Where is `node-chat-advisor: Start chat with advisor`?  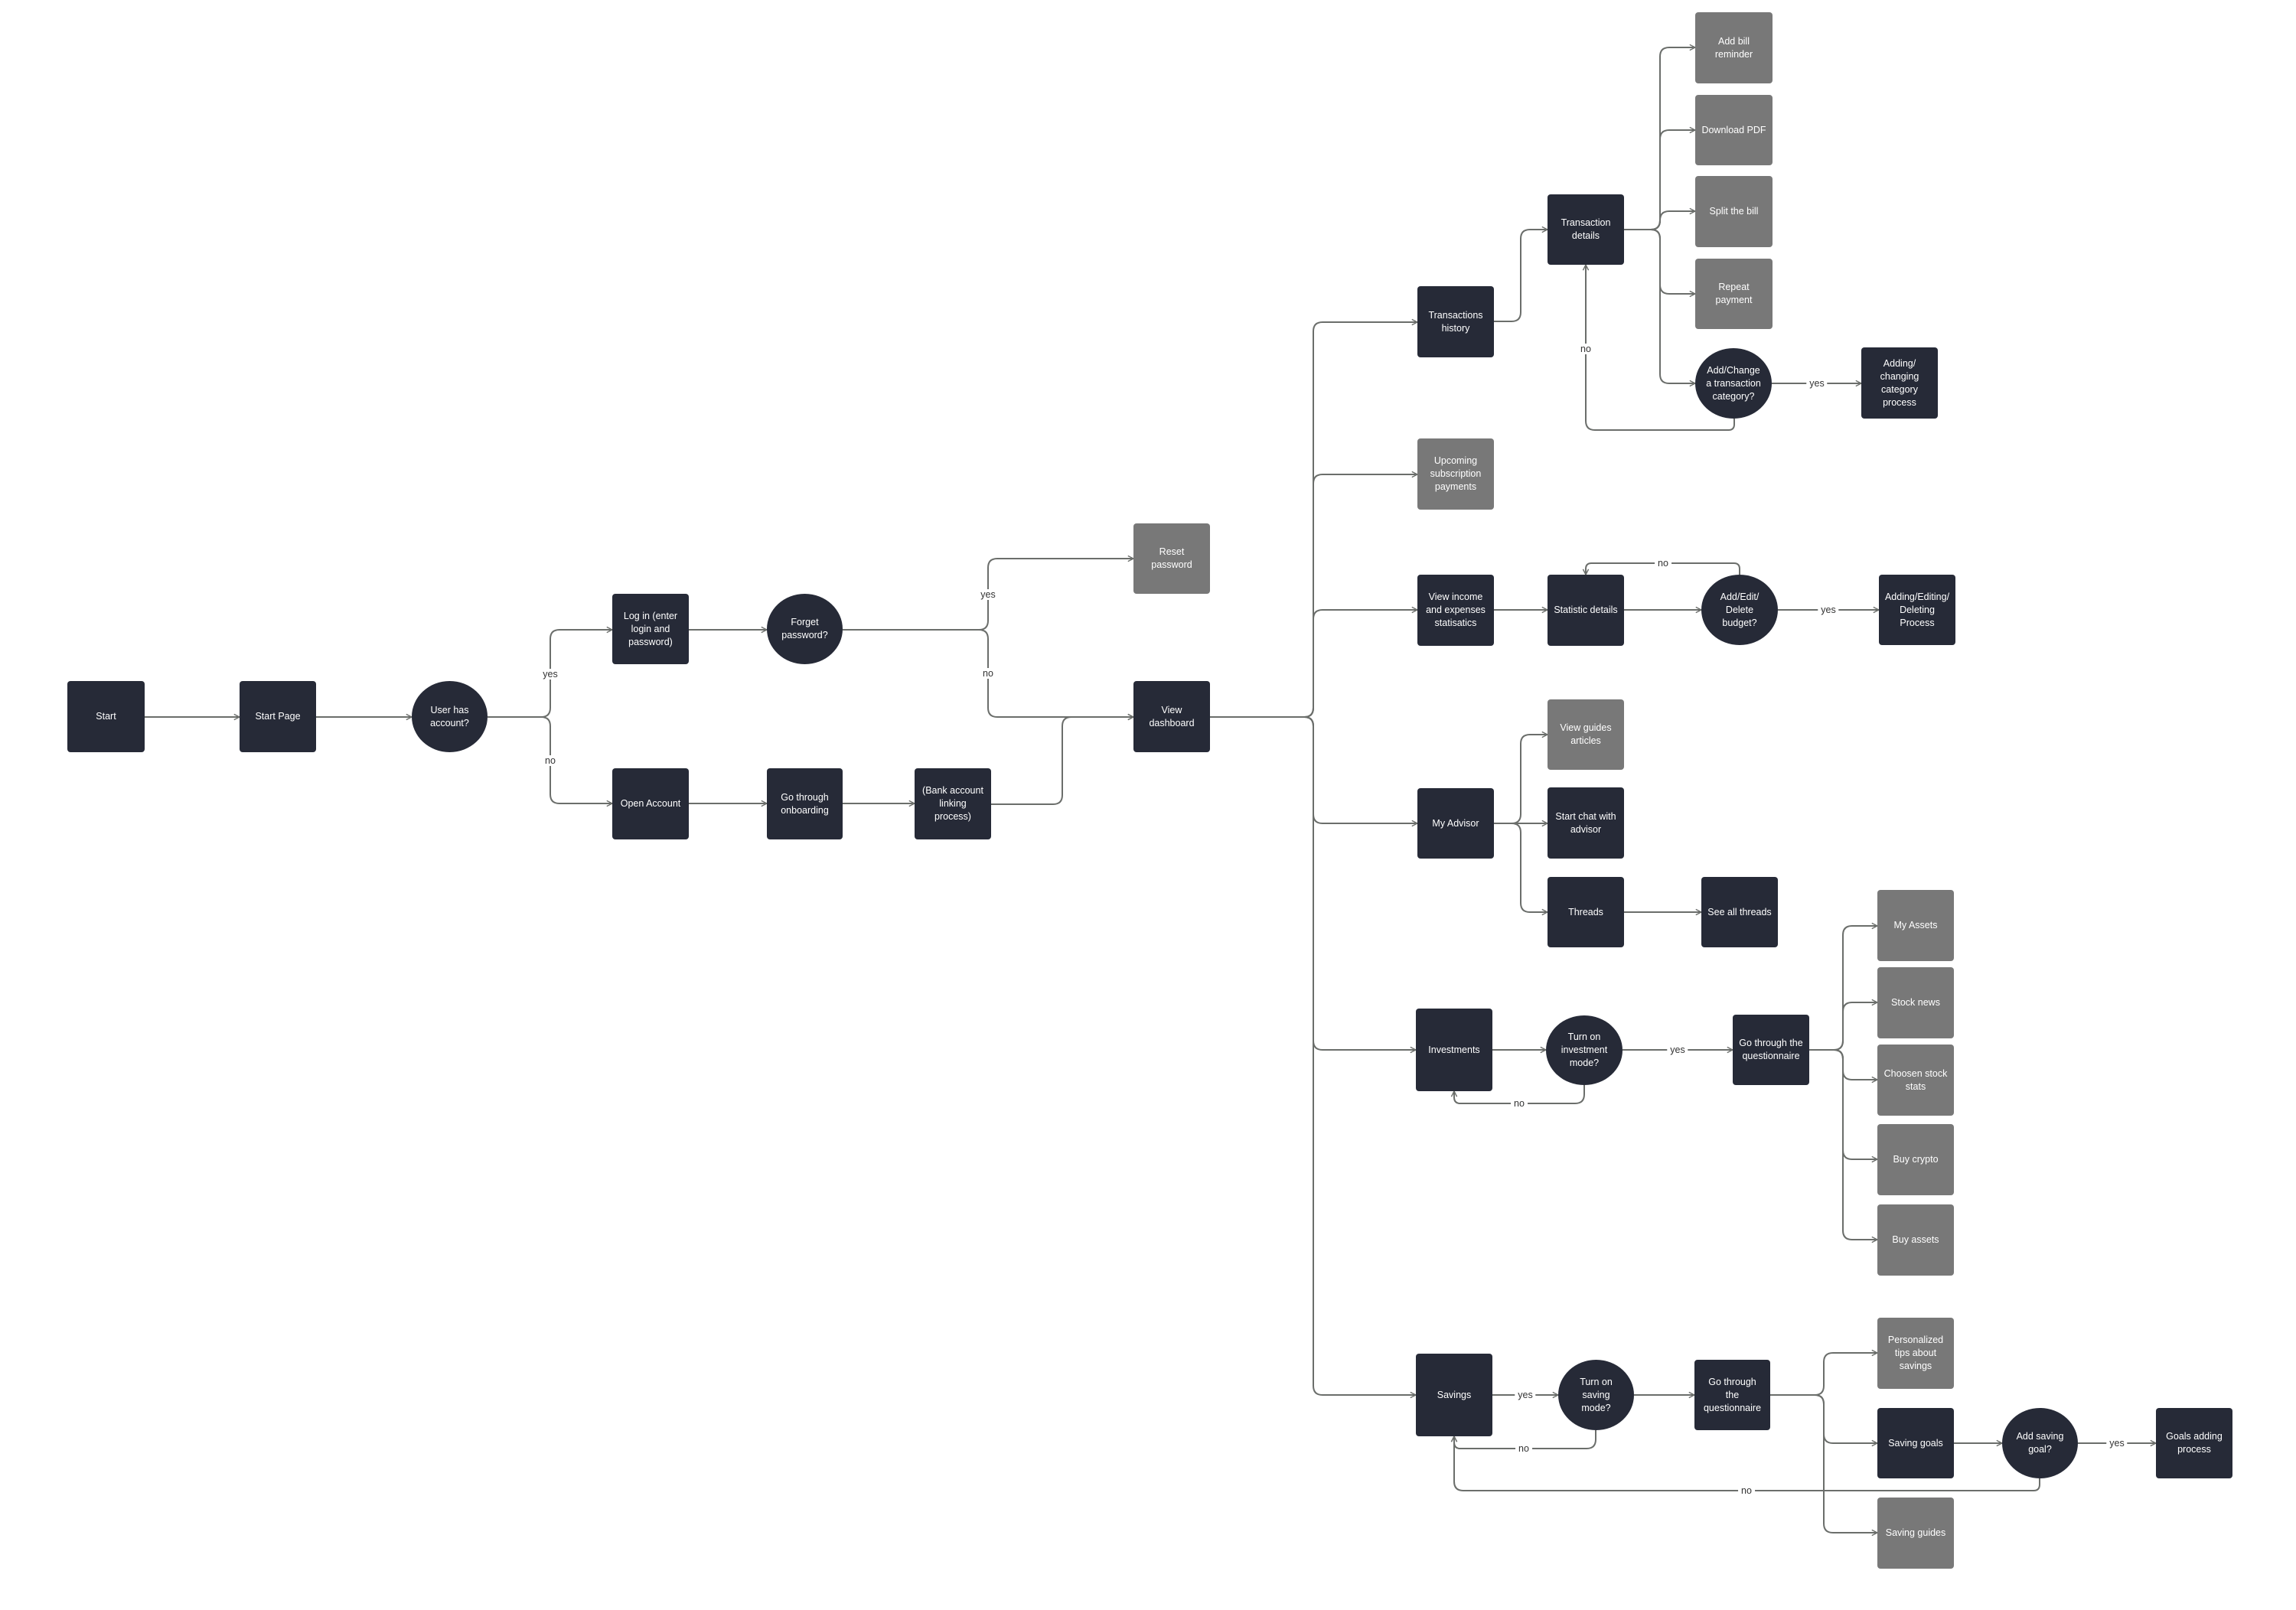 node-chat-advisor: Start chat with advisor is located at coordinates (1586, 823).